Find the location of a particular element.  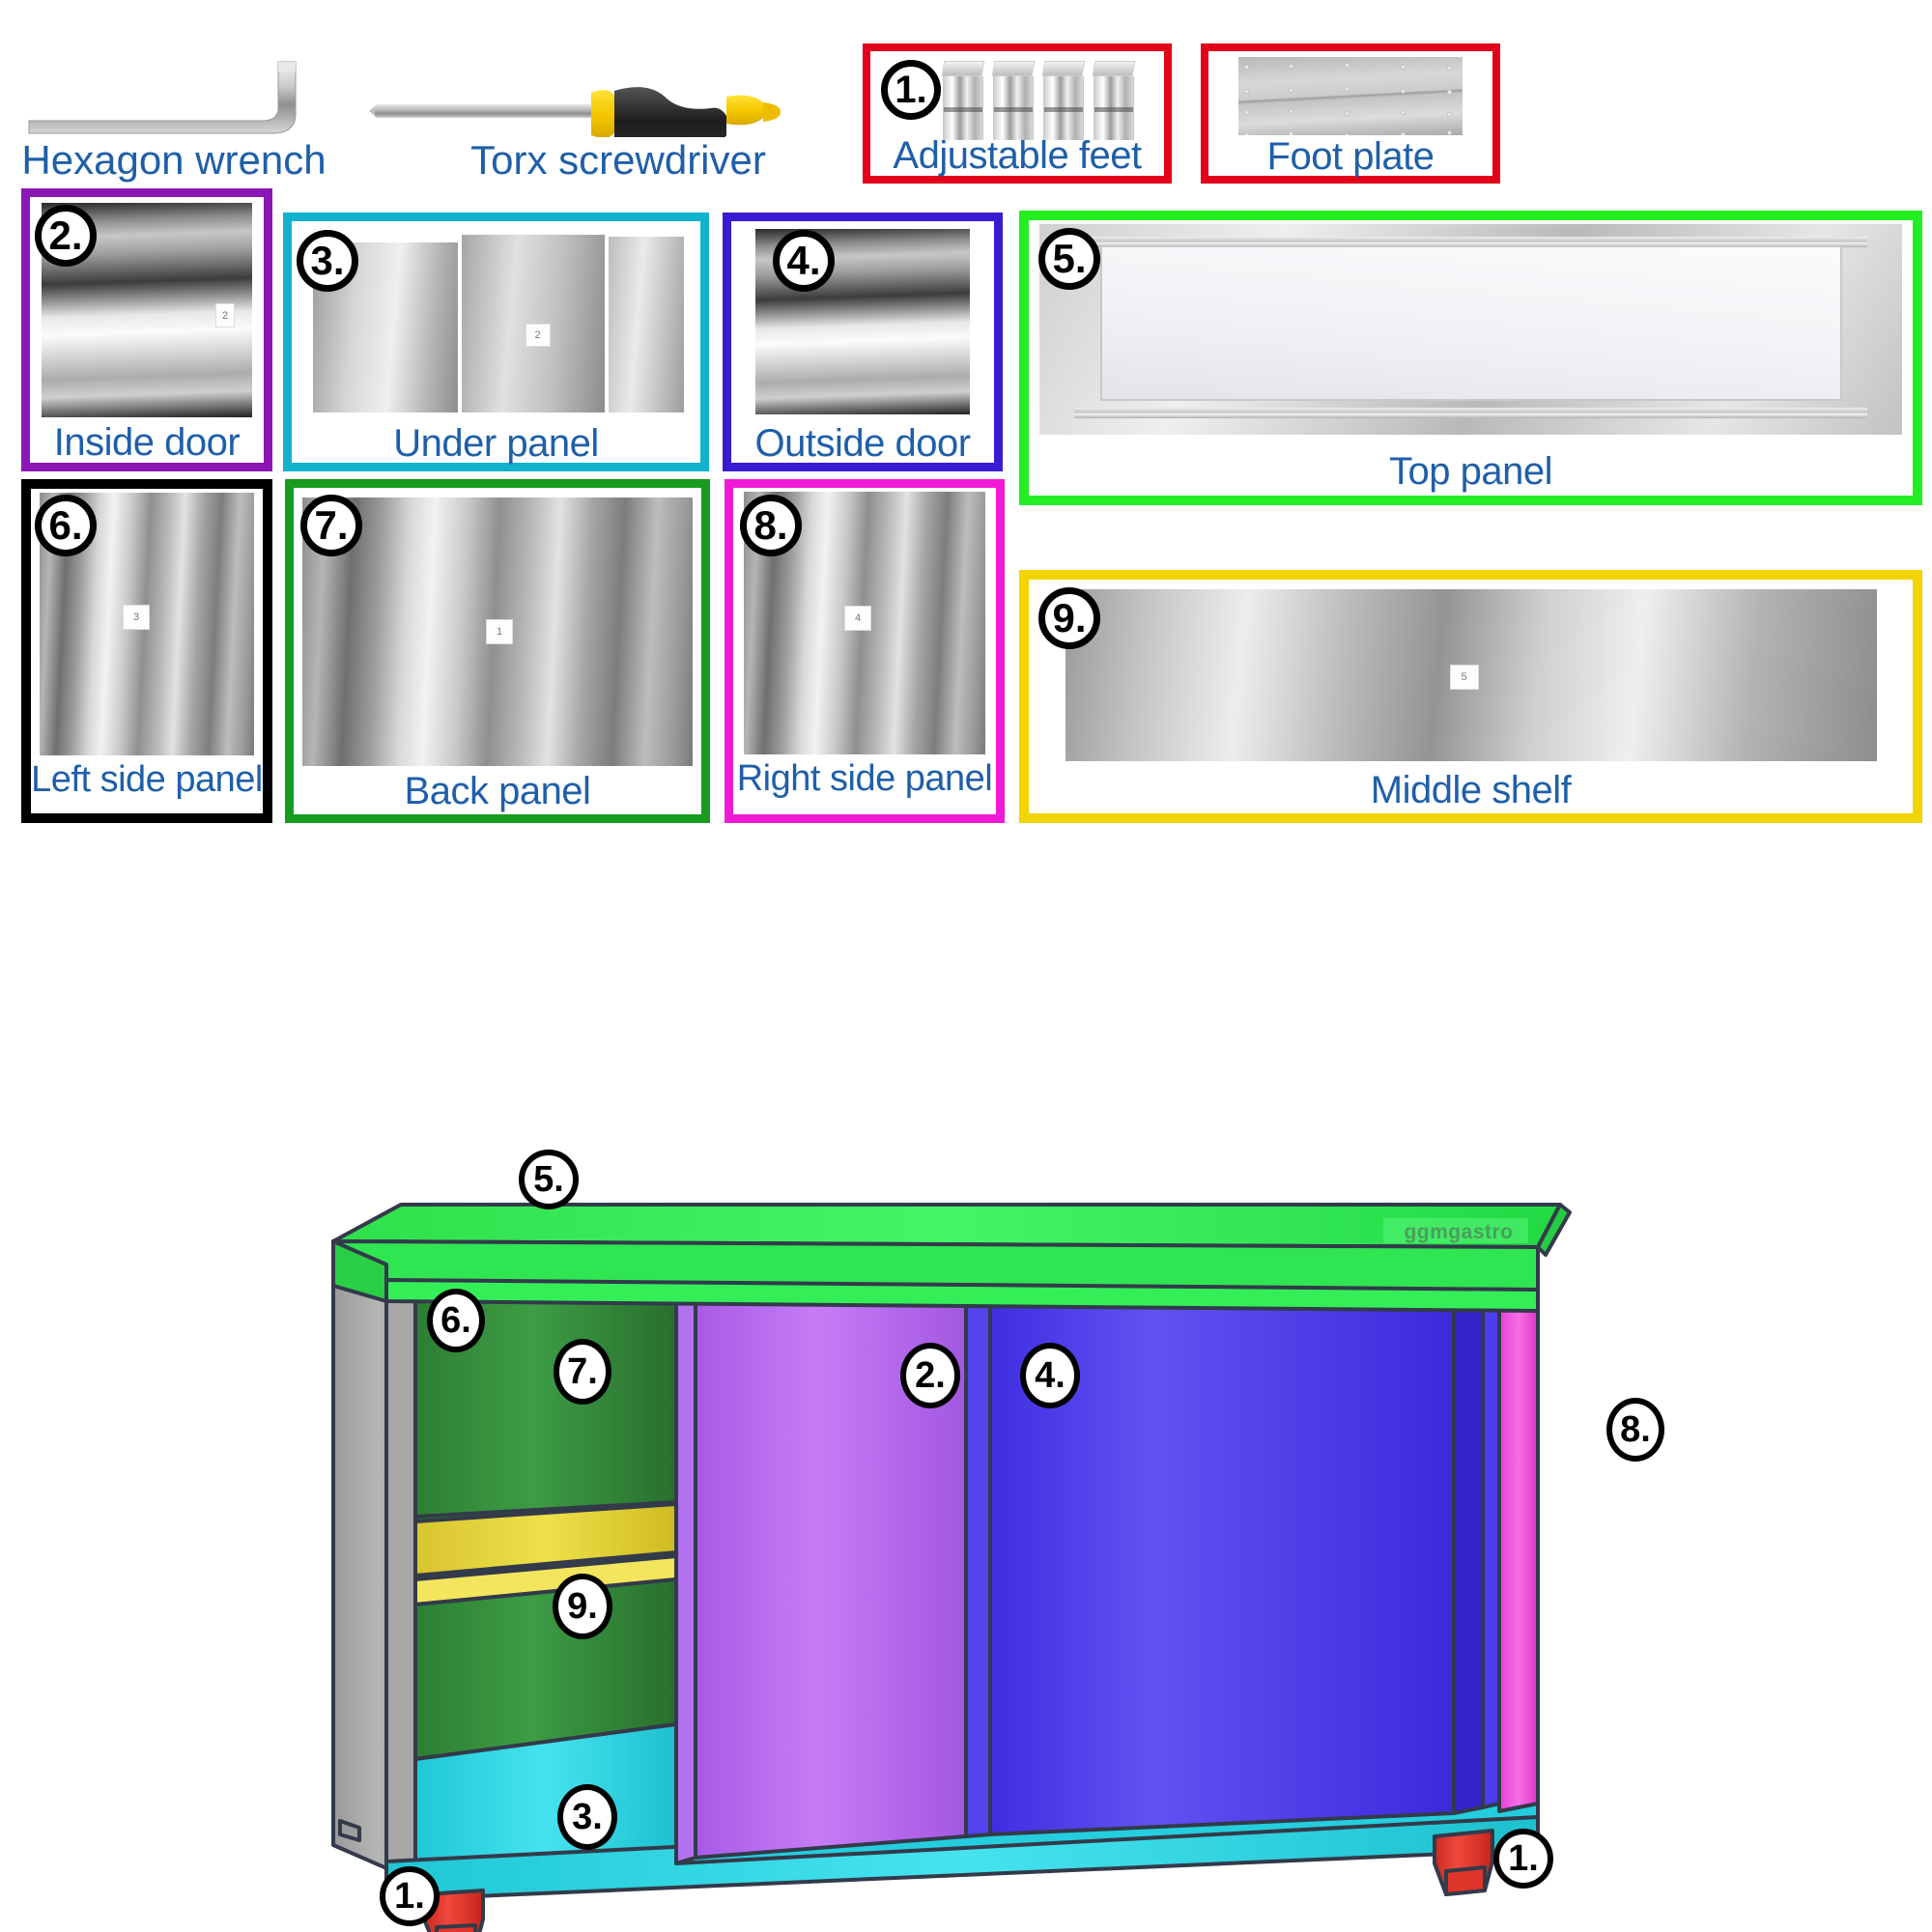

tool-torx-screwdriver: Torx screwdriver is located at coordinates (618, 111).